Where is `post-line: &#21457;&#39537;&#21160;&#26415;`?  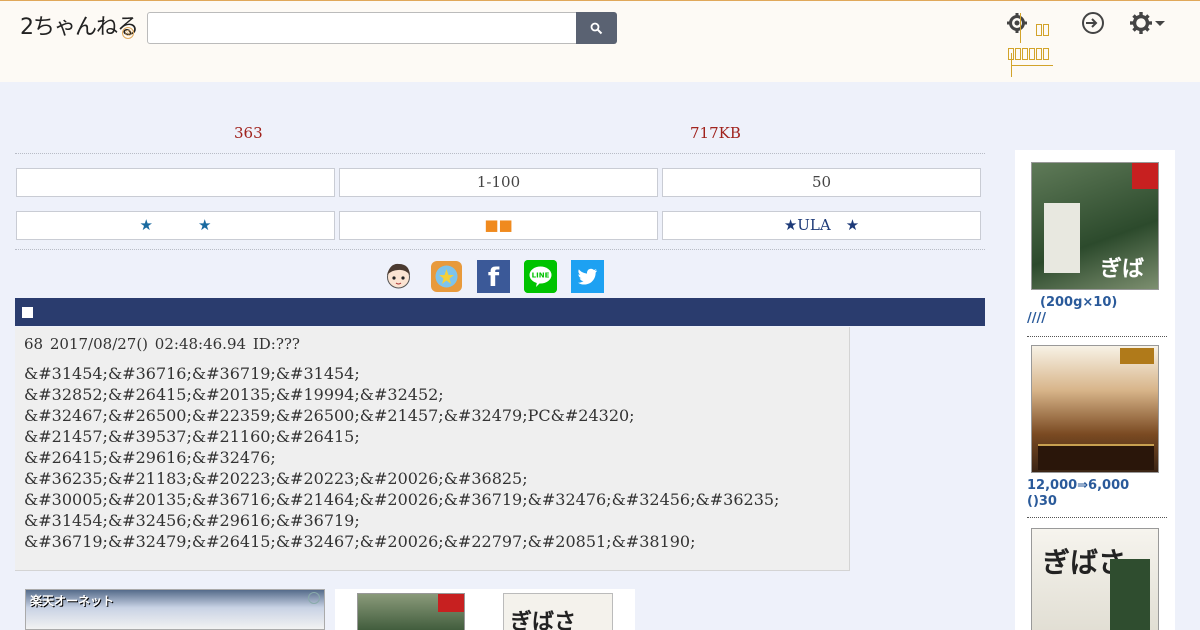
post-line: &#21457;&#39537;&#21160;&#26415; is located at coordinates (192, 436).